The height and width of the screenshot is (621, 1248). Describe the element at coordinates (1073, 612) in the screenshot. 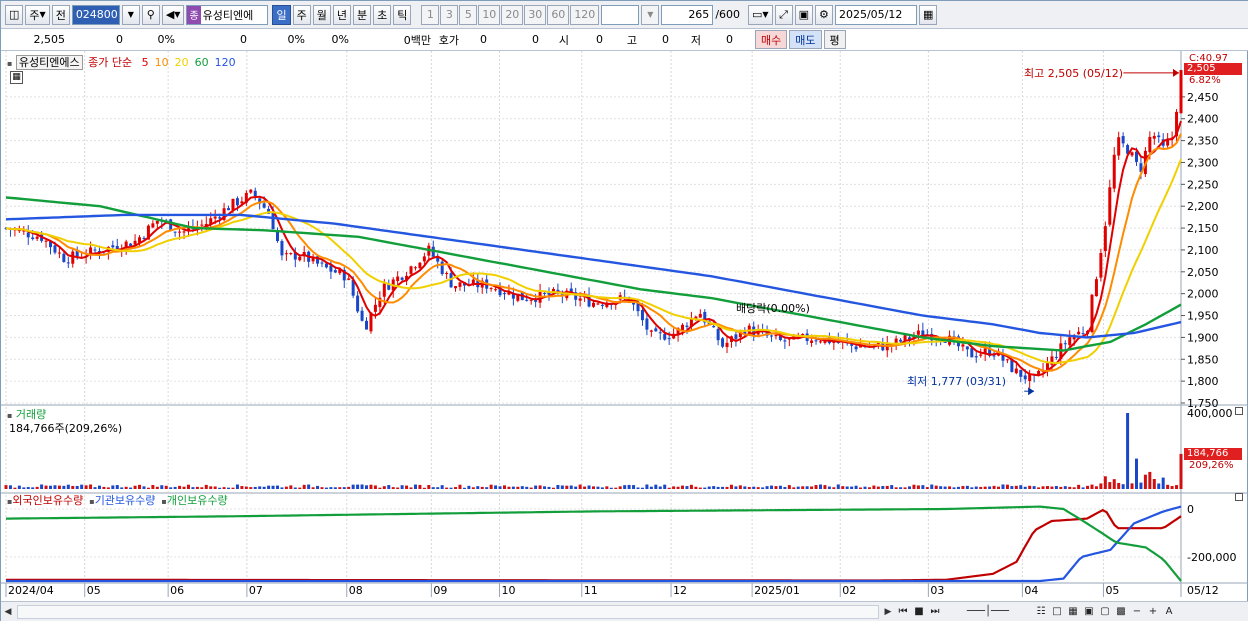

I see `chart-tool-icon-2: ▦` at that location.